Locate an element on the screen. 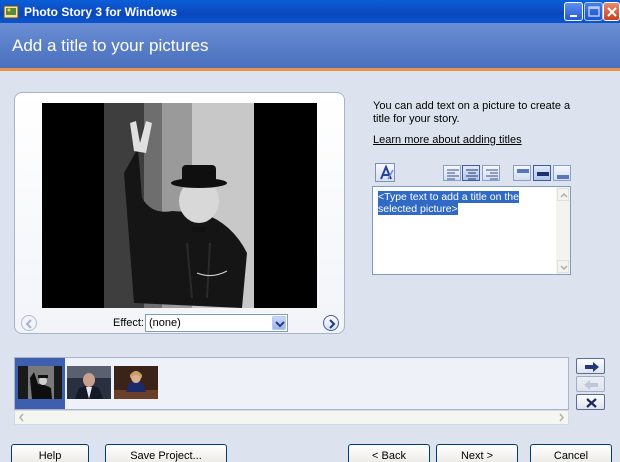 This screenshot has height=462, width=620. align-center-icon is located at coordinates (472, 174).